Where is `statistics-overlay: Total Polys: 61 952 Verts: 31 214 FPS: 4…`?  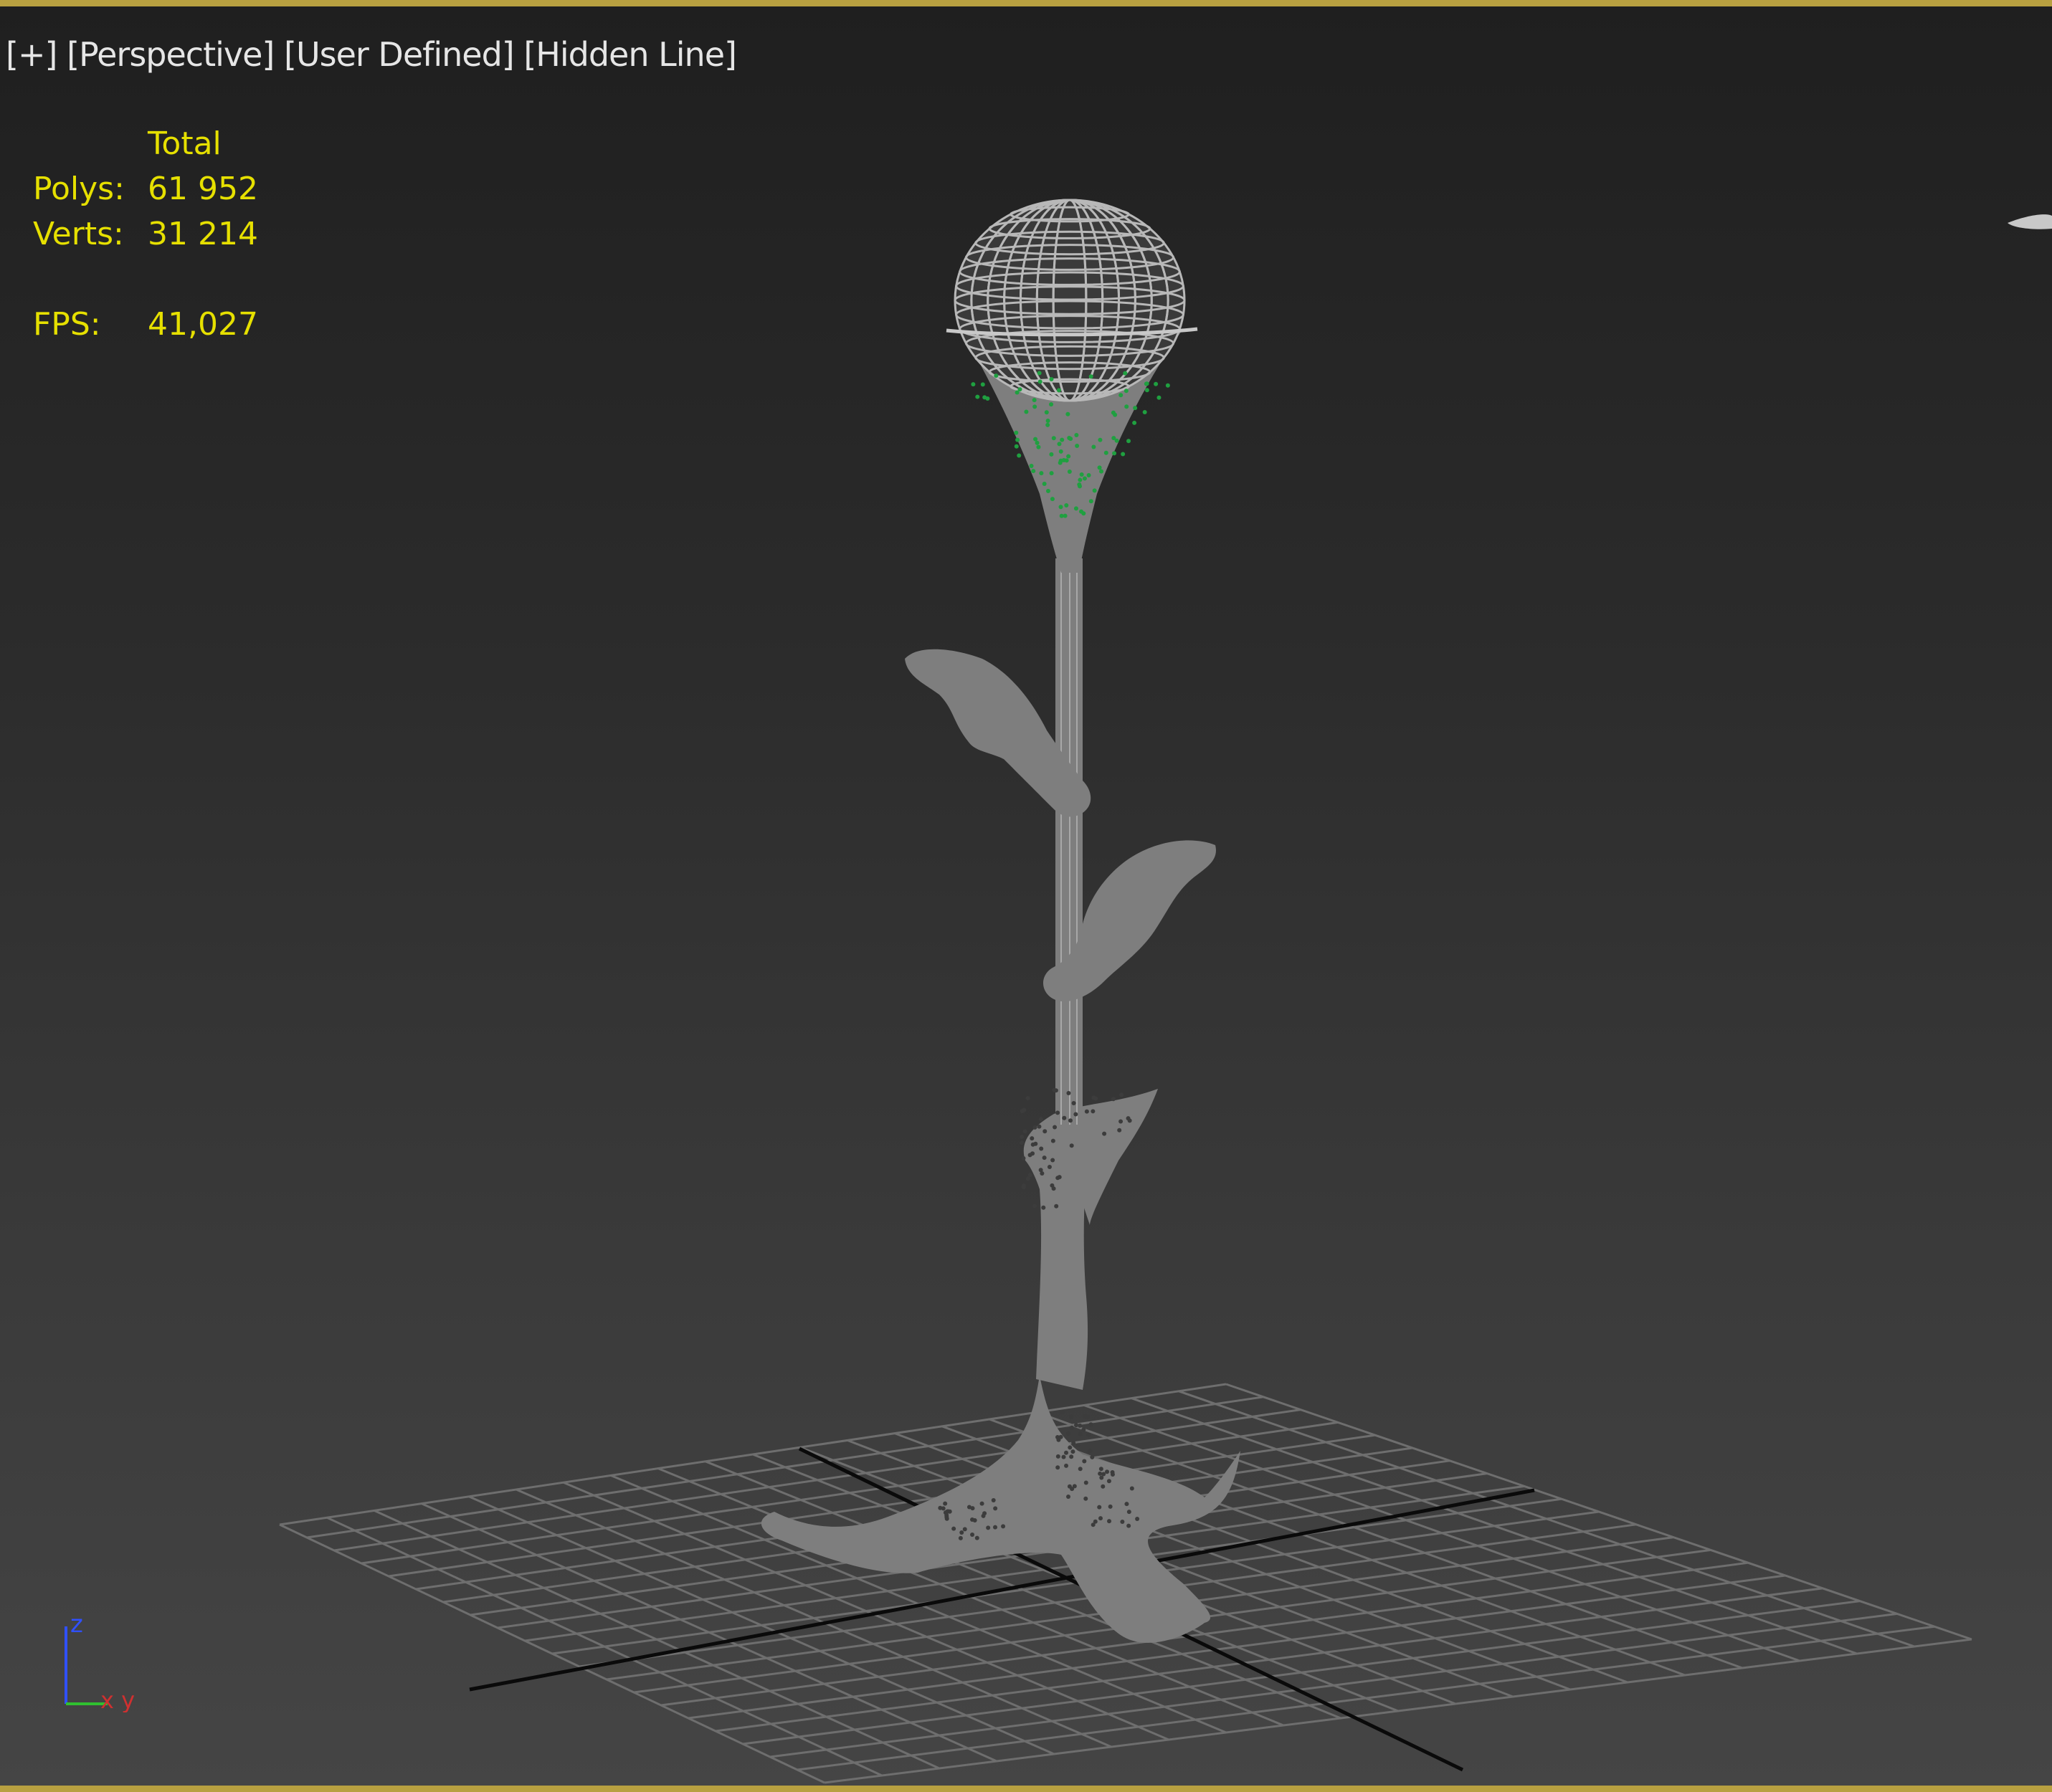
statistics-overlay: Total Polys: 61 952 Verts: 31 214 FPS: 4… is located at coordinates (145, 234).